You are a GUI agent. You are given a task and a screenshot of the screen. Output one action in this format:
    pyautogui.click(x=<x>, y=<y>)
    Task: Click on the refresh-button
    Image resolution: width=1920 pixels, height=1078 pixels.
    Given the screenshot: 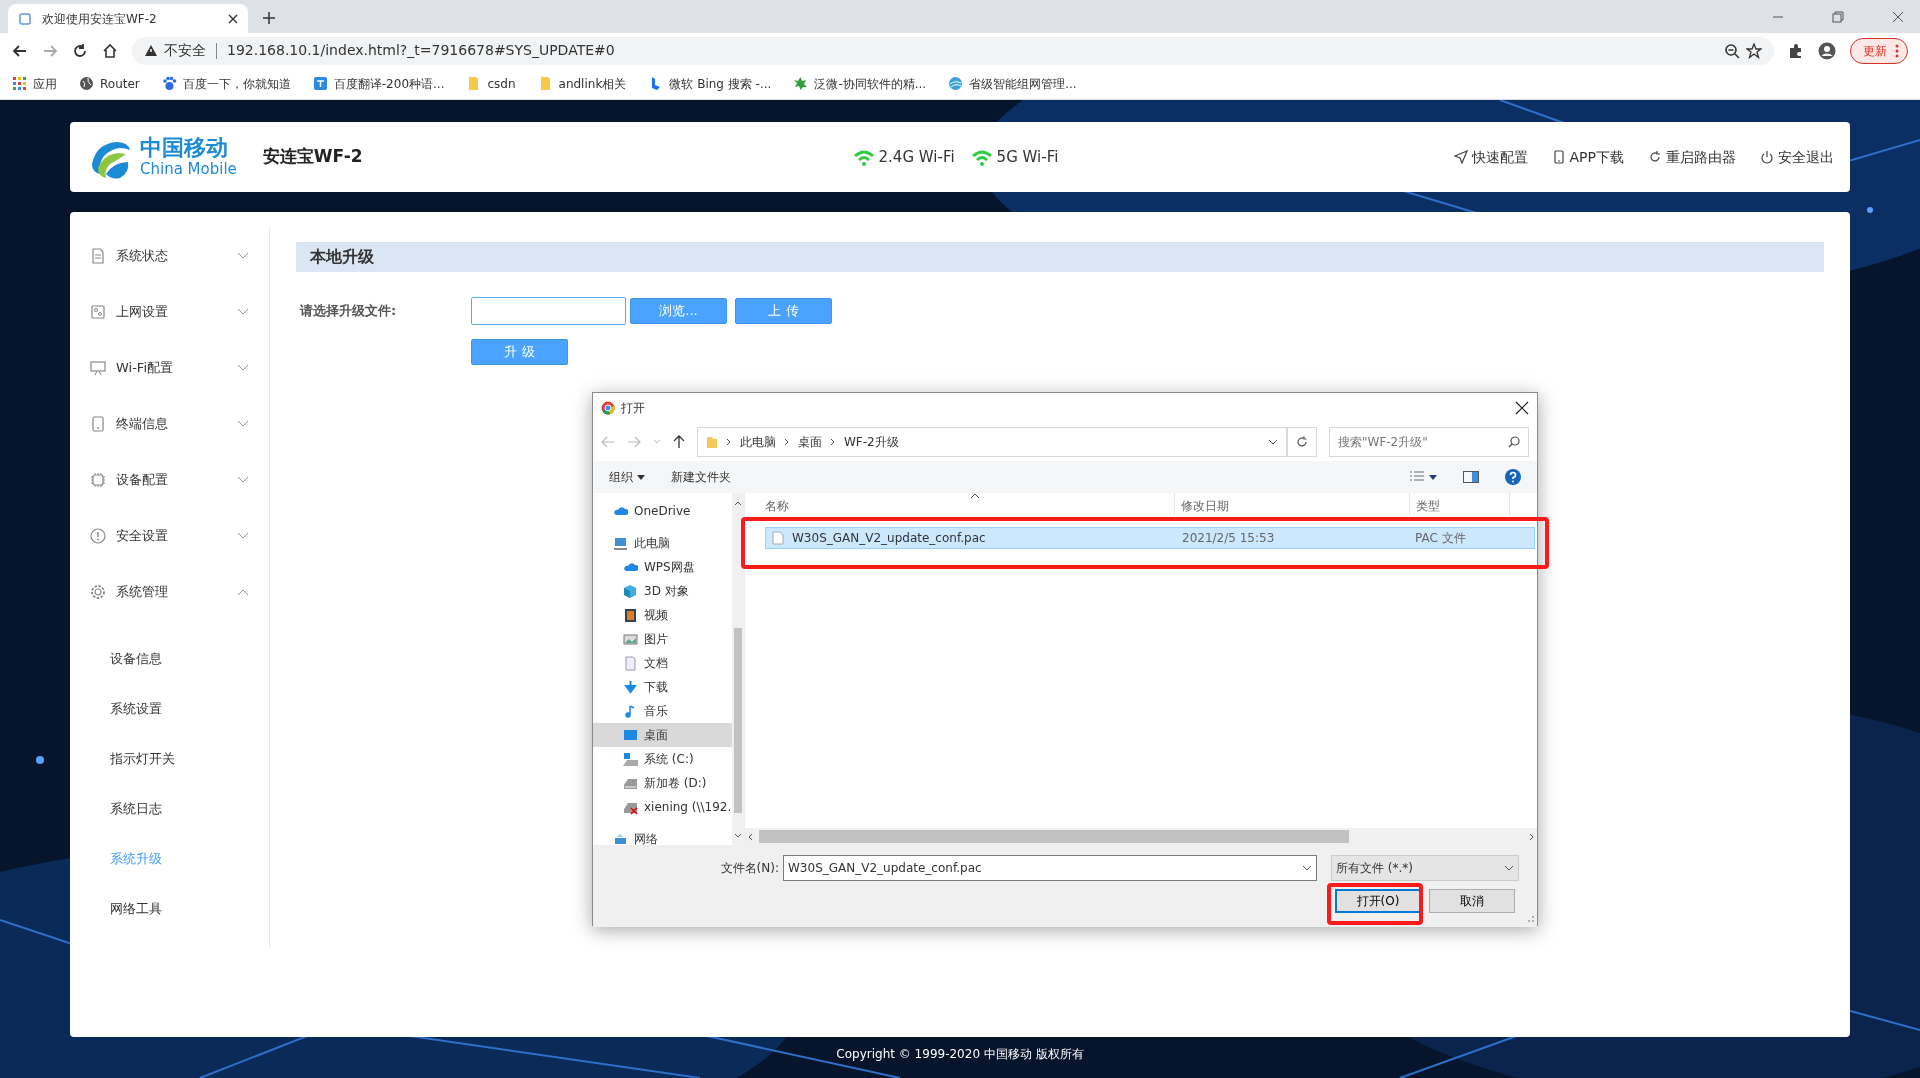 What is the action you would take?
    pyautogui.click(x=1302, y=442)
    